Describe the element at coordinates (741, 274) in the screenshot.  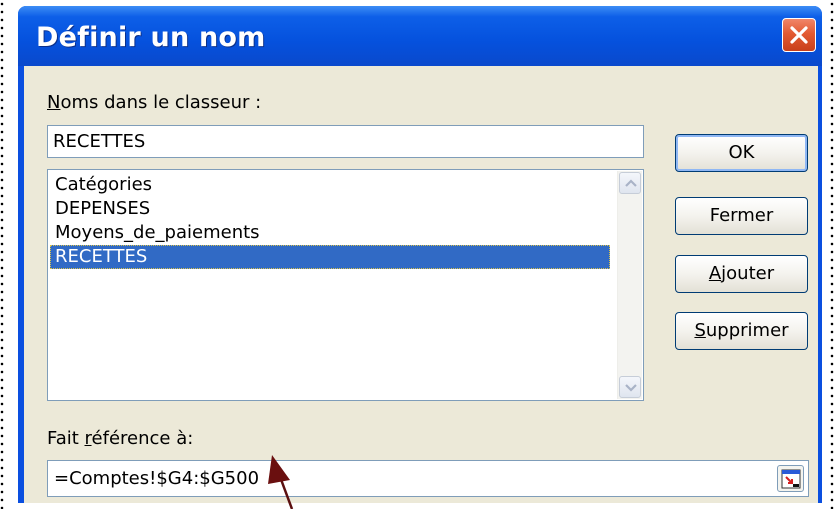
I see `ajouter-button: Ajouter` at that location.